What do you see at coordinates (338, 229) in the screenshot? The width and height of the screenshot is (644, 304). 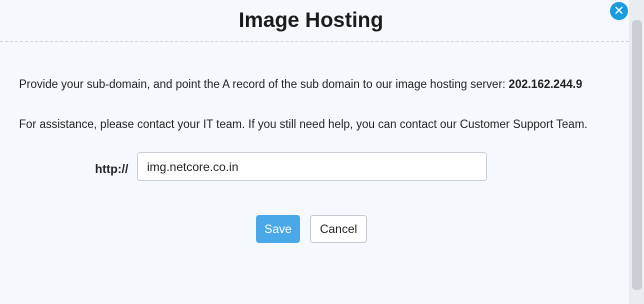 I see `cancel-button: Cancel` at bounding box center [338, 229].